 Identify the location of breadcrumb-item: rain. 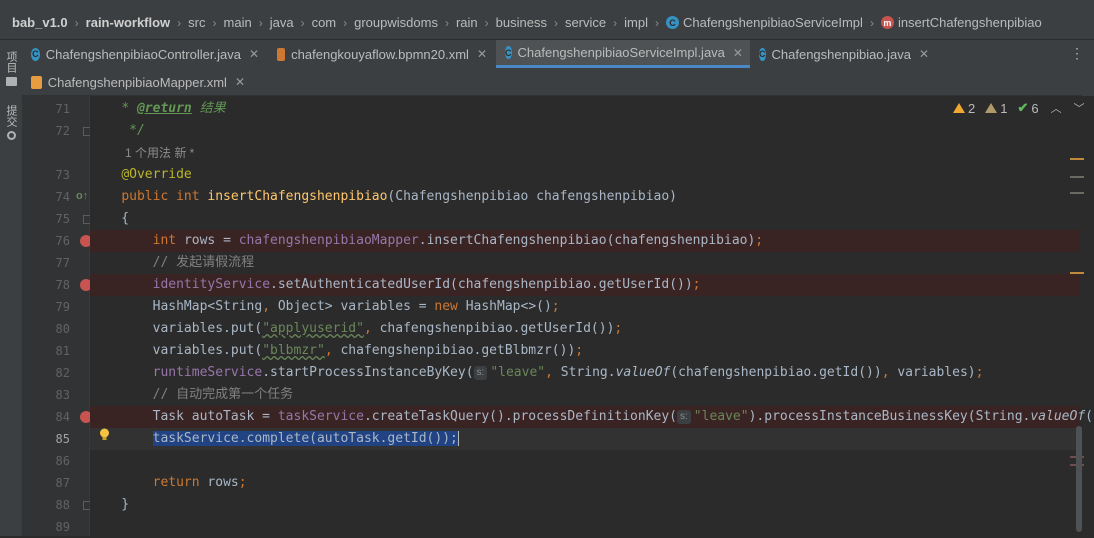
(467, 22).